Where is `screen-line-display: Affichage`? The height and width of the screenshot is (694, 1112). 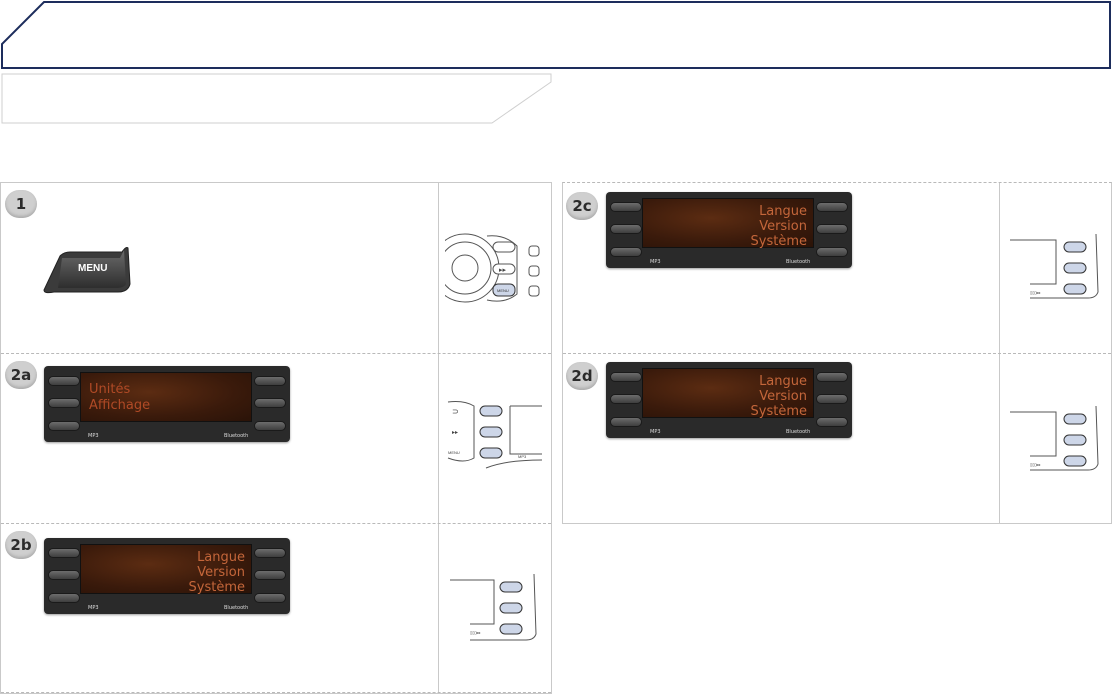
screen-line-display: Affichage is located at coordinates (120, 405).